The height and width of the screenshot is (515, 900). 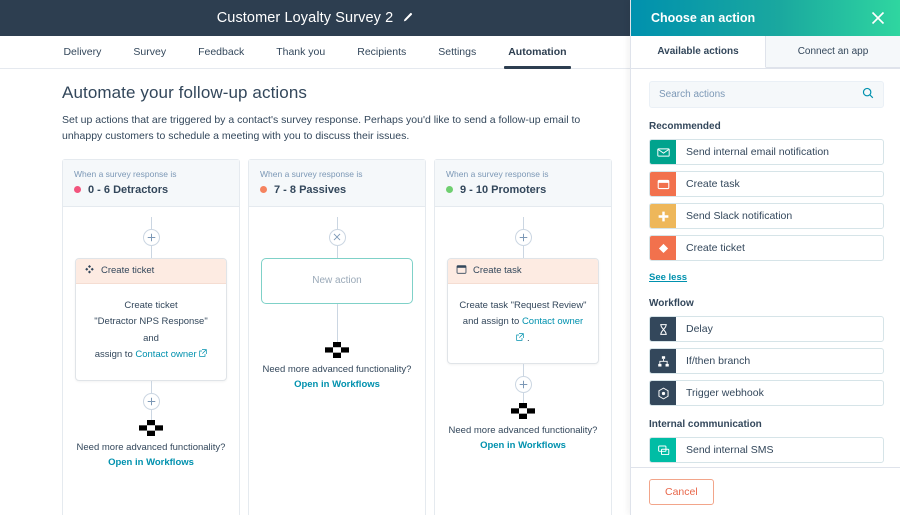 I want to click on hourglass-icon, so click(x=663, y=329).